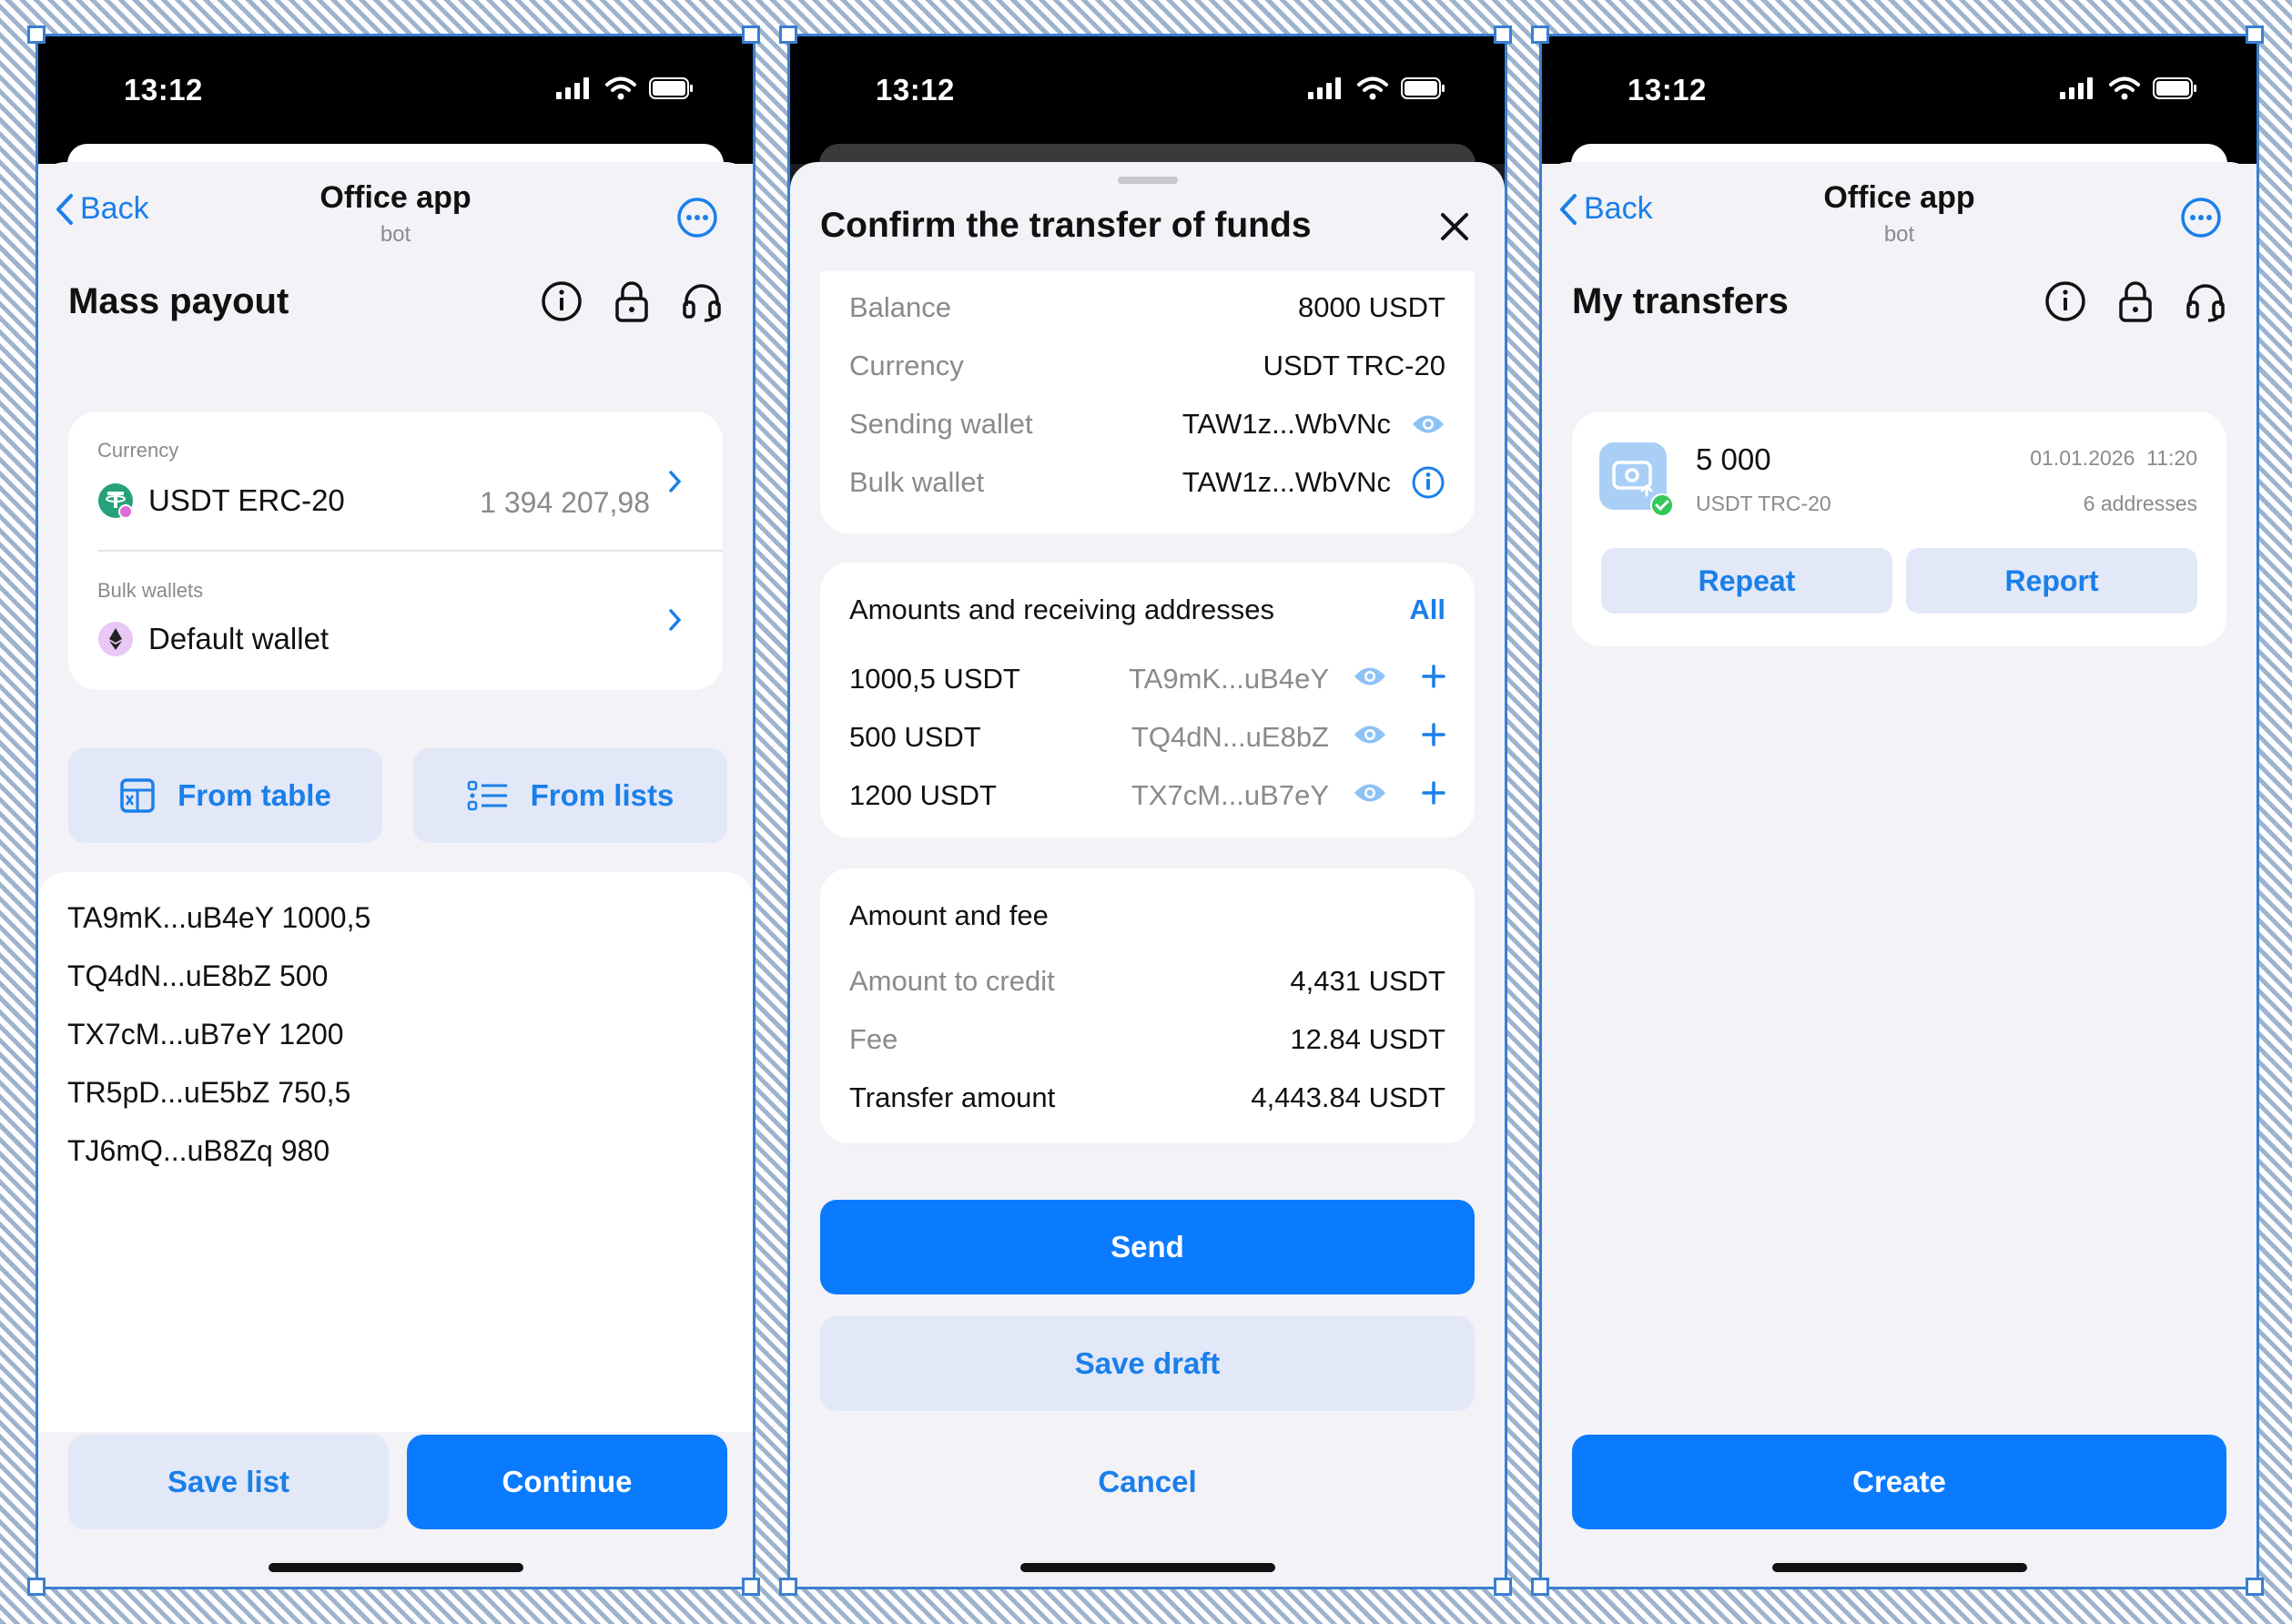 The image size is (2292, 1624). I want to click on continue-button: Continue, so click(567, 1482).